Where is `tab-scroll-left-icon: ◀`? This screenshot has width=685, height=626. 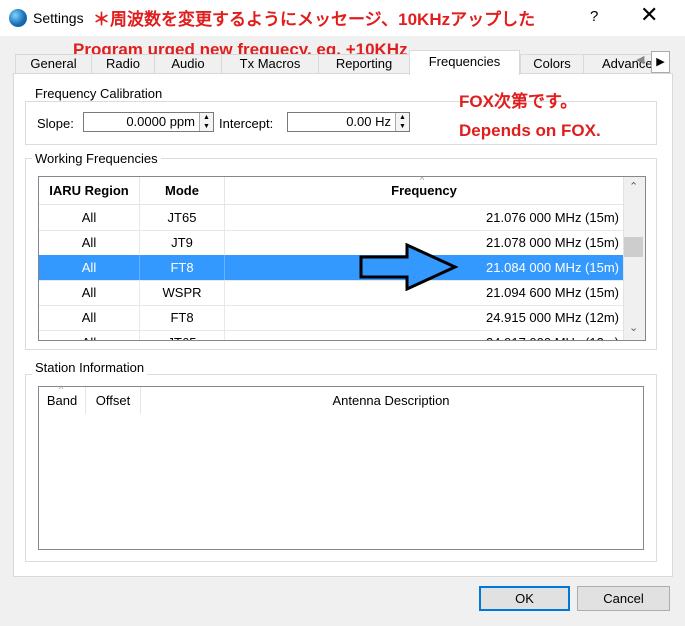 tab-scroll-left-icon: ◀ is located at coordinates (640, 59).